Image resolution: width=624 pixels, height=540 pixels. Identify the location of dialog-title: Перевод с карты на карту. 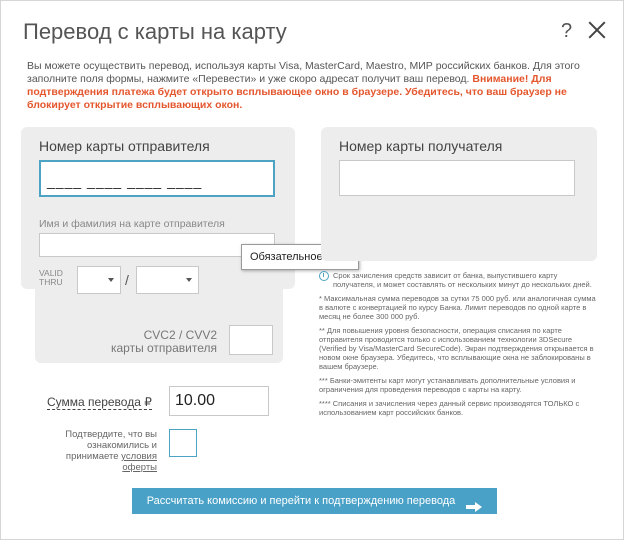
(155, 31).